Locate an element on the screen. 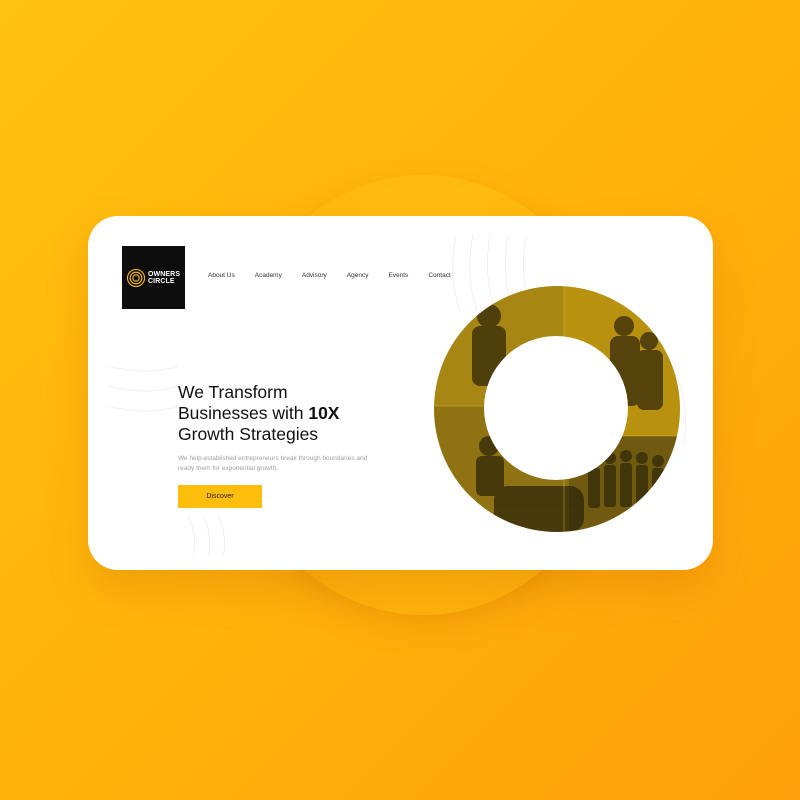 This screenshot has width=800, height=800. nav-item-advisory: Advisory is located at coordinates (314, 275).